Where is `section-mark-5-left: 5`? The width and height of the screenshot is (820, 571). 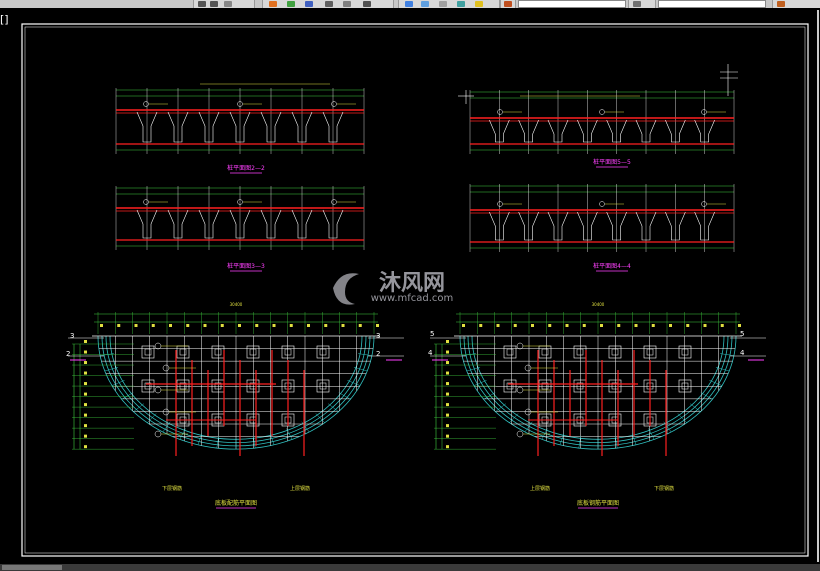
section-mark-5-left: 5 is located at coordinates (432, 334).